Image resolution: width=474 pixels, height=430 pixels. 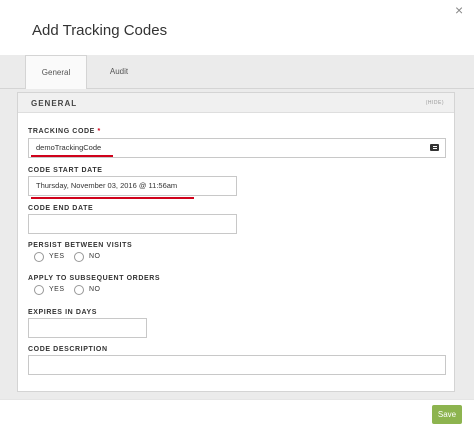 What do you see at coordinates (63, 312) in the screenshot?
I see `expires-in-days-label: EXPIRES IN DAYS` at bounding box center [63, 312].